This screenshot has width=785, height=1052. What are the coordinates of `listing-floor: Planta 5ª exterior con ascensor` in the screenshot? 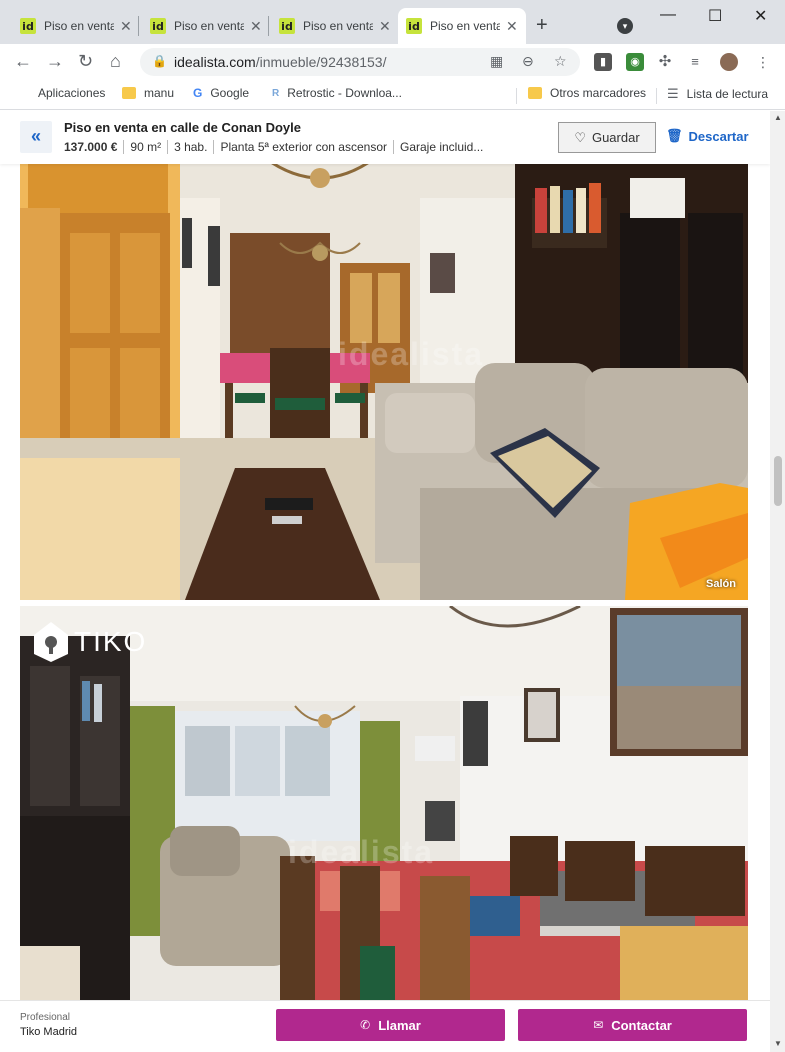 It's located at (303, 147).